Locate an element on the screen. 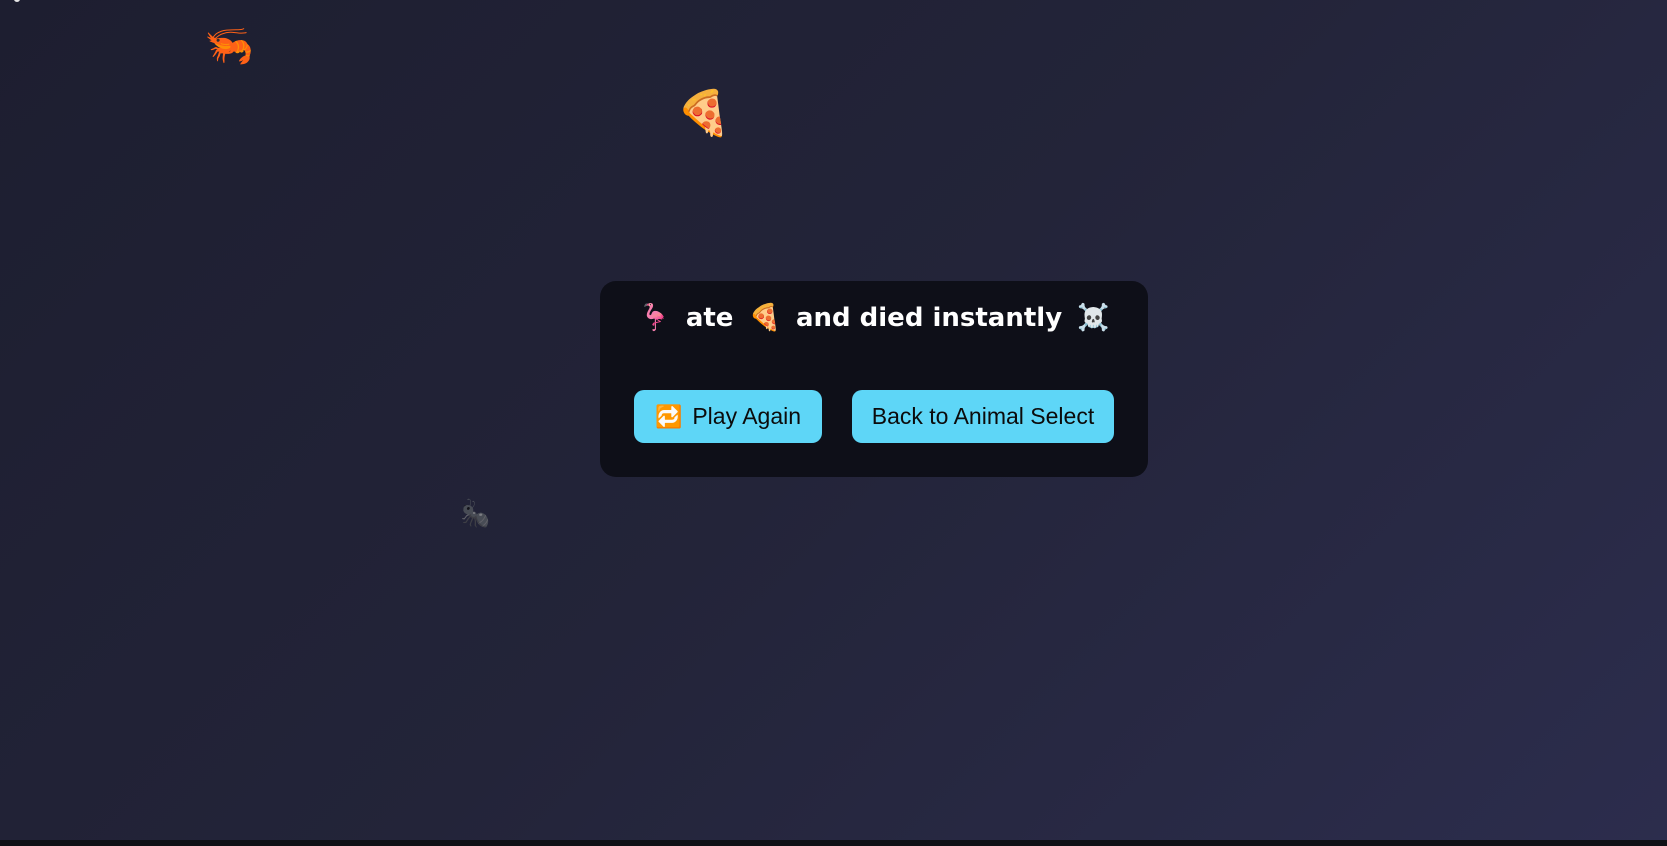 The image size is (1667, 846). bottom-bar is located at coordinates (833, 843).